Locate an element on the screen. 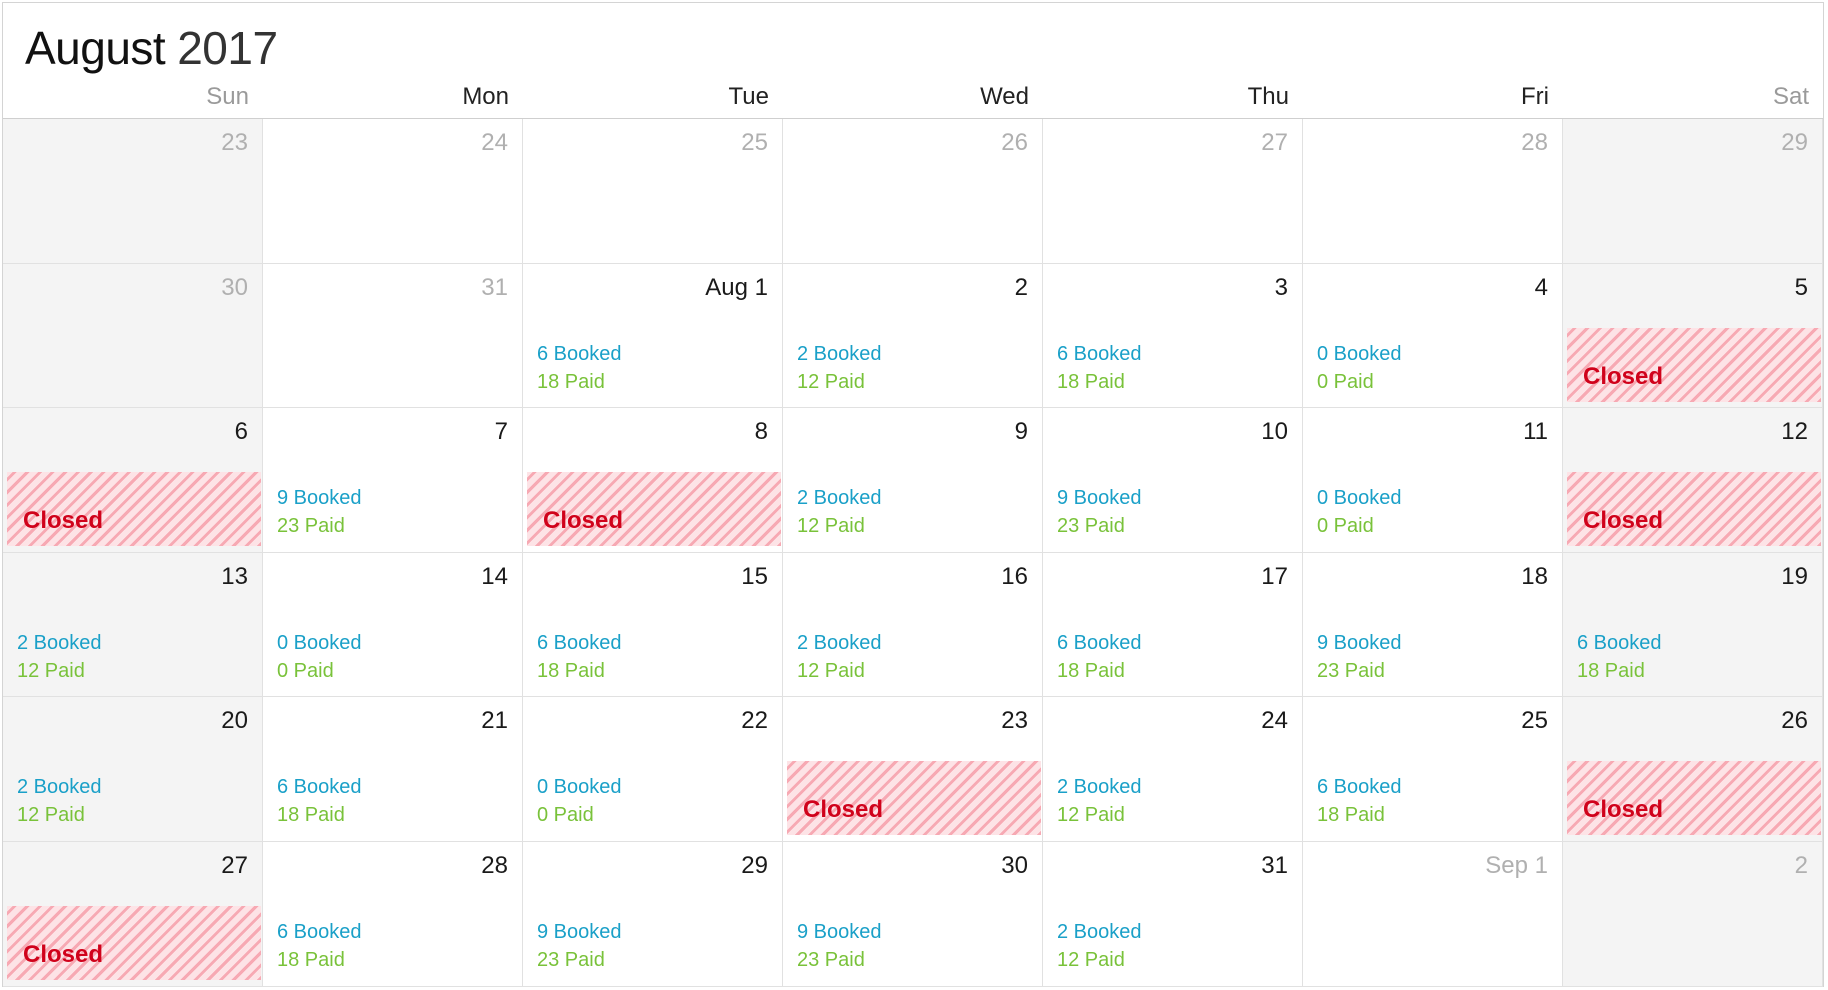 The height and width of the screenshot is (990, 1828). day-number: 13 is located at coordinates (234, 576).